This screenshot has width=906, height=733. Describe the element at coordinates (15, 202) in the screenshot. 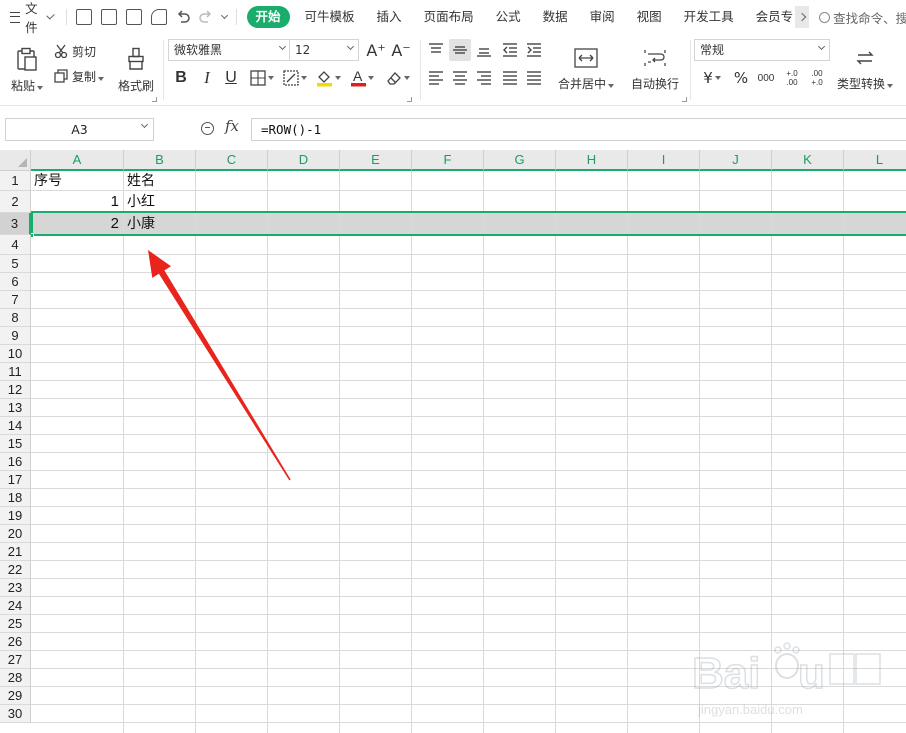

I see `row-header-2: 2` at that location.